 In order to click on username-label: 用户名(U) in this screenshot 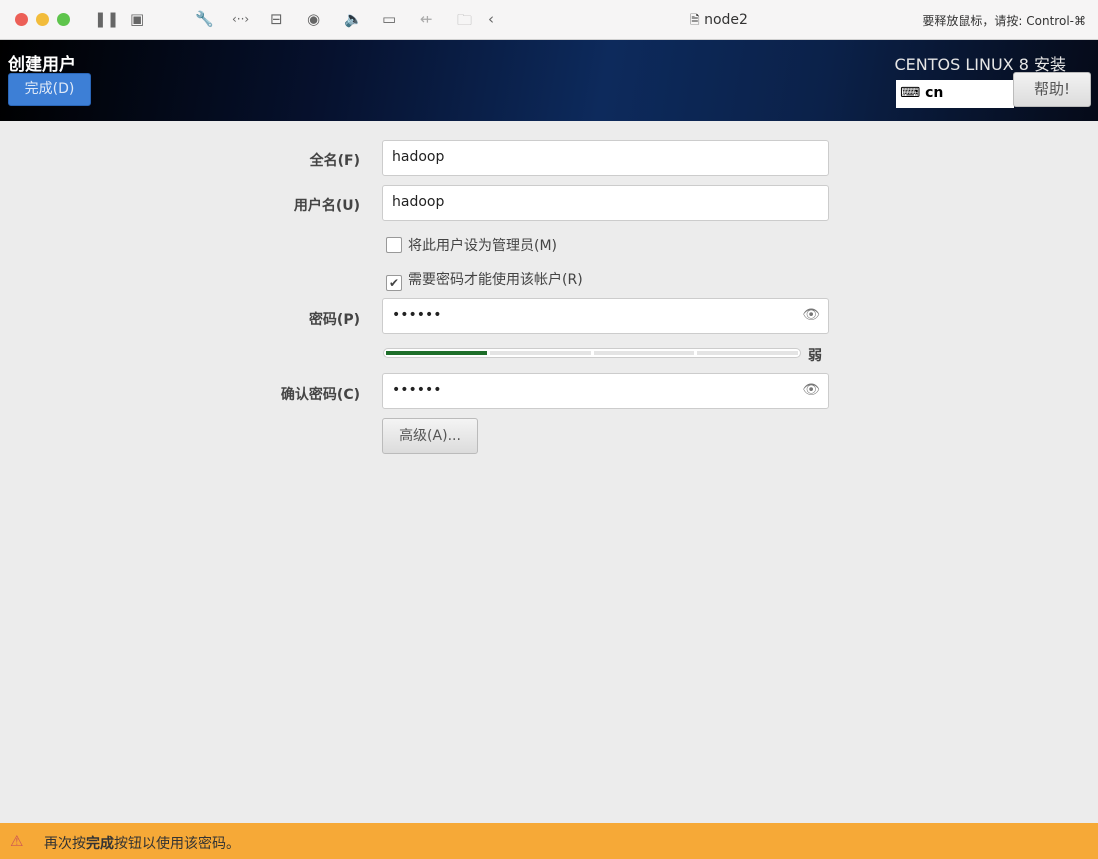, I will do `click(326, 206)`.